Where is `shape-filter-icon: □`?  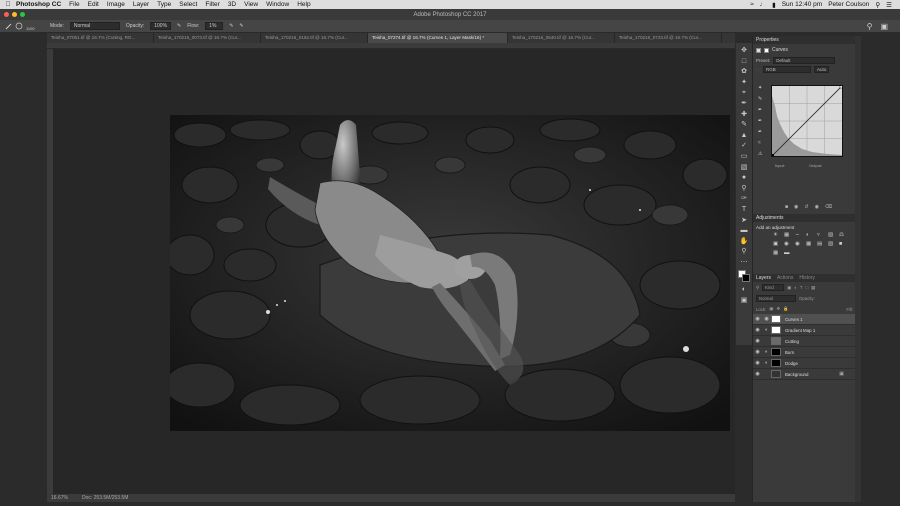
shape-filter-icon: □ is located at coordinates (806, 287).